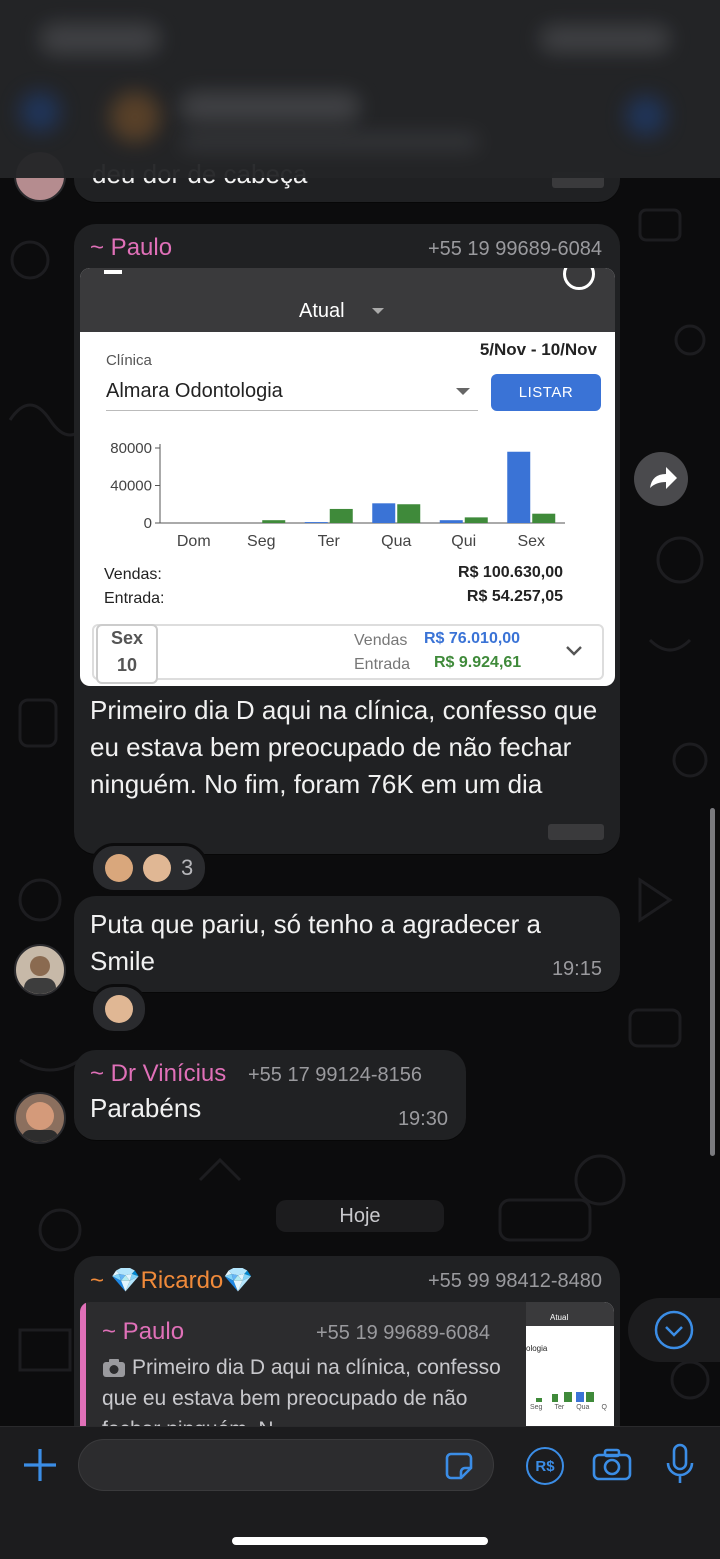 The height and width of the screenshot is (1559, 720). What do you see at coordinates (510, 572) in the screenshot?
I see `vendas-value: R$ 100.630,00` at bounding box center [510, 572].